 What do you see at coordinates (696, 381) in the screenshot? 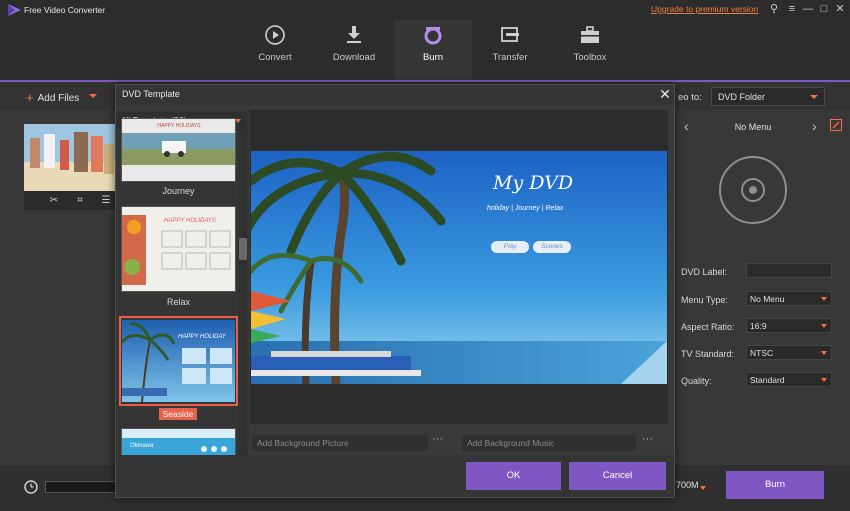
I see `quality-label: Quality:` at bounding box center [696, 381].